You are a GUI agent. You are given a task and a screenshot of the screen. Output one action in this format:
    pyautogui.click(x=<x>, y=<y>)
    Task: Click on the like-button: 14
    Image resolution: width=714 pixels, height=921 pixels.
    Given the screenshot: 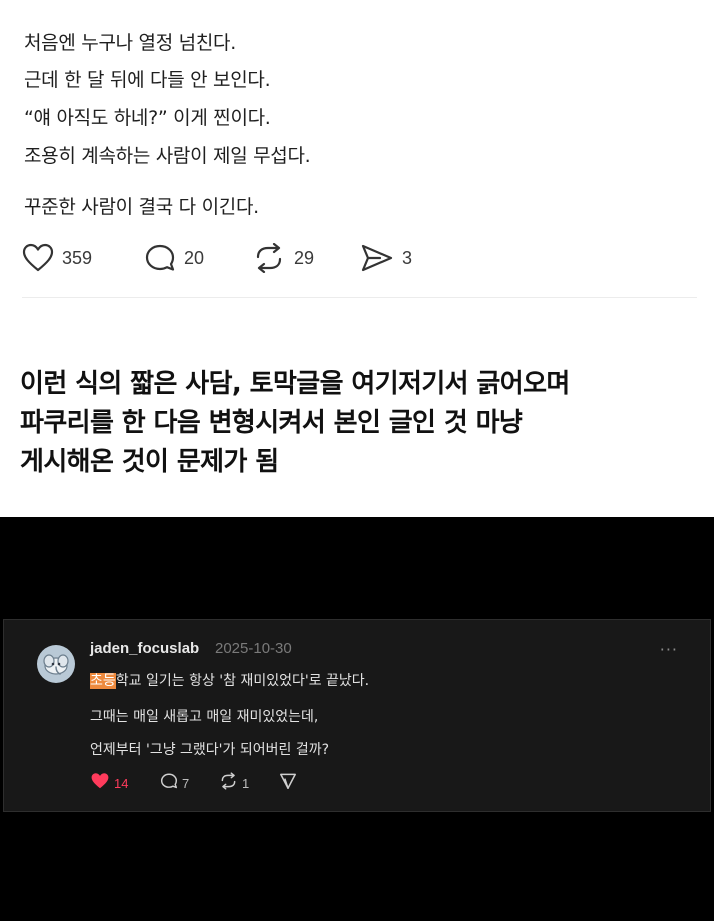 What is the action you would take?
    pyautogui.click(x=109, y=783)
    